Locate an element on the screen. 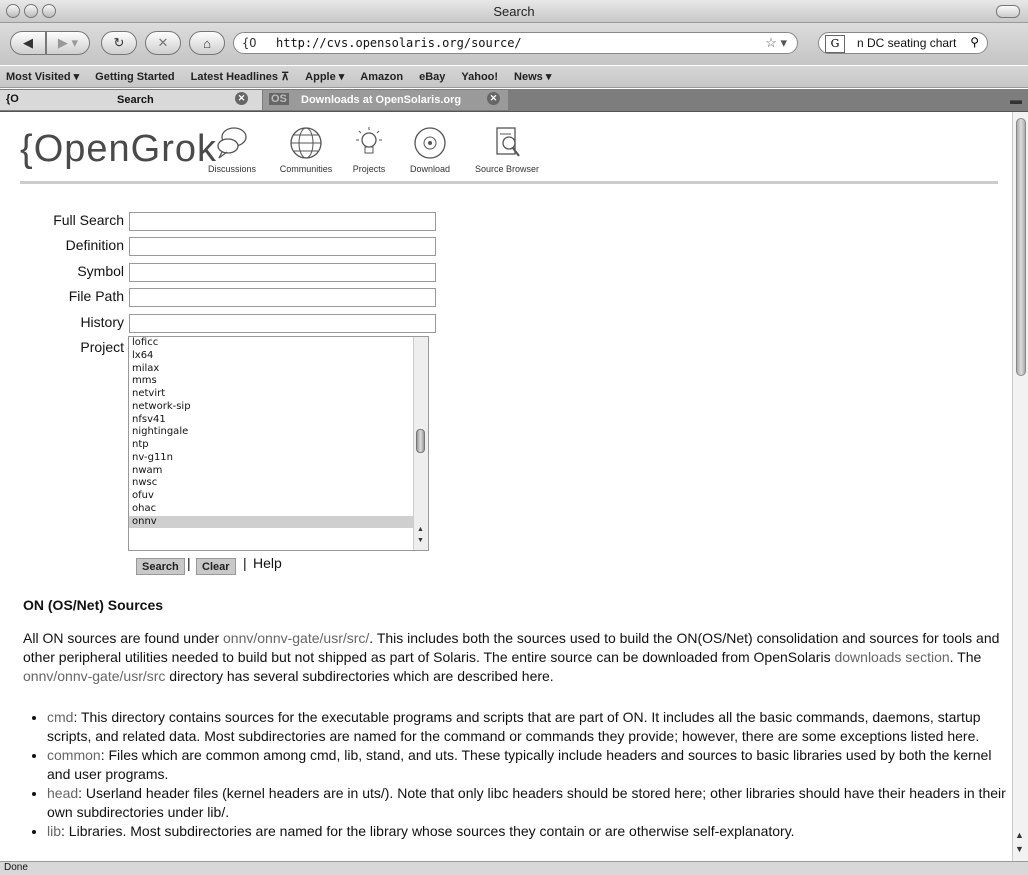 This screenshot has width=1028, height=875. intro-text: . The is located at coordinates (965, 657).